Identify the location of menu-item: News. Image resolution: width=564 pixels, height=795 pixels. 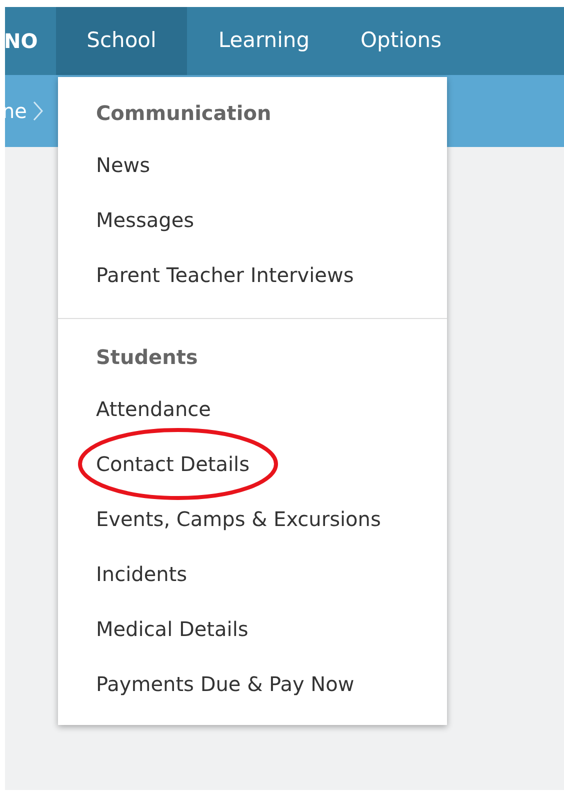
(123, 165).